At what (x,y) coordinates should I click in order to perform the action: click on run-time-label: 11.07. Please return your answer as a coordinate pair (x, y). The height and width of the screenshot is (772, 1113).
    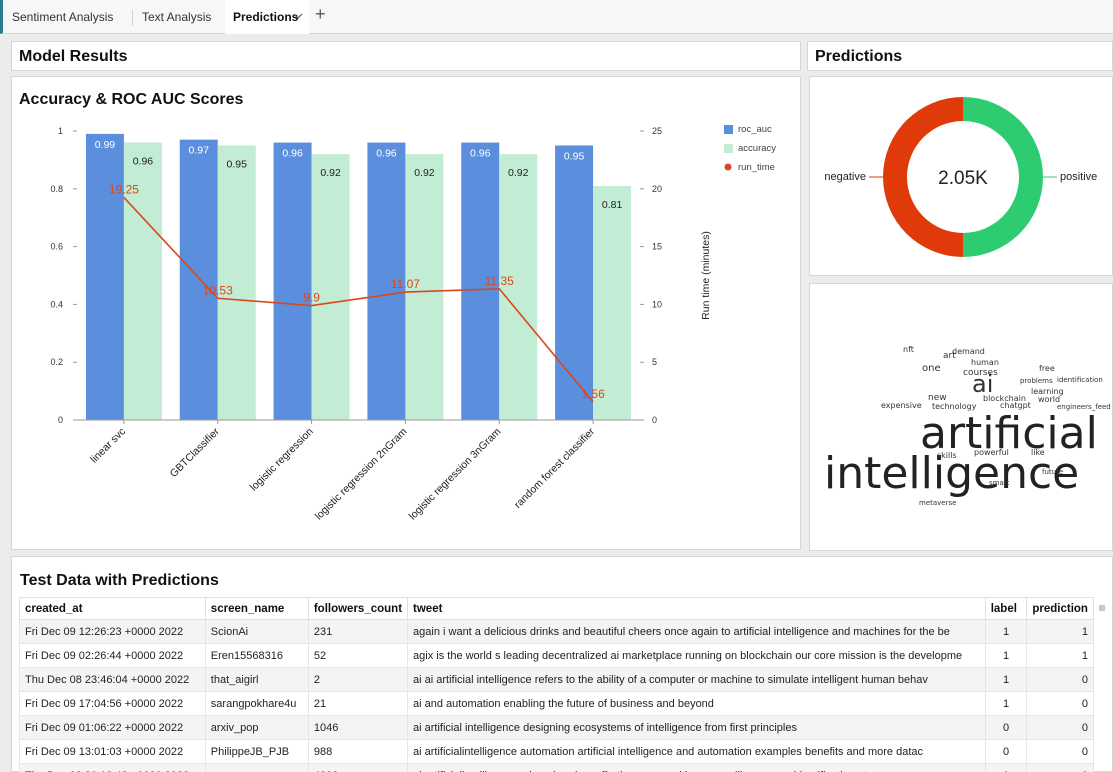
    Looking at the image, I should click on (405, 284).